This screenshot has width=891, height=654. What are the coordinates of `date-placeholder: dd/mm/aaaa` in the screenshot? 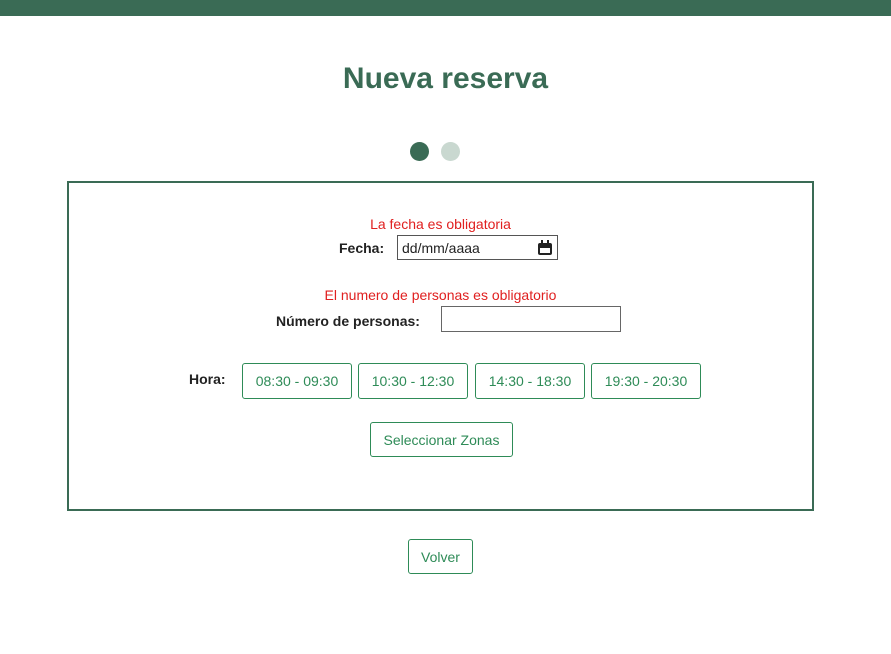 It's located at (441, 247).